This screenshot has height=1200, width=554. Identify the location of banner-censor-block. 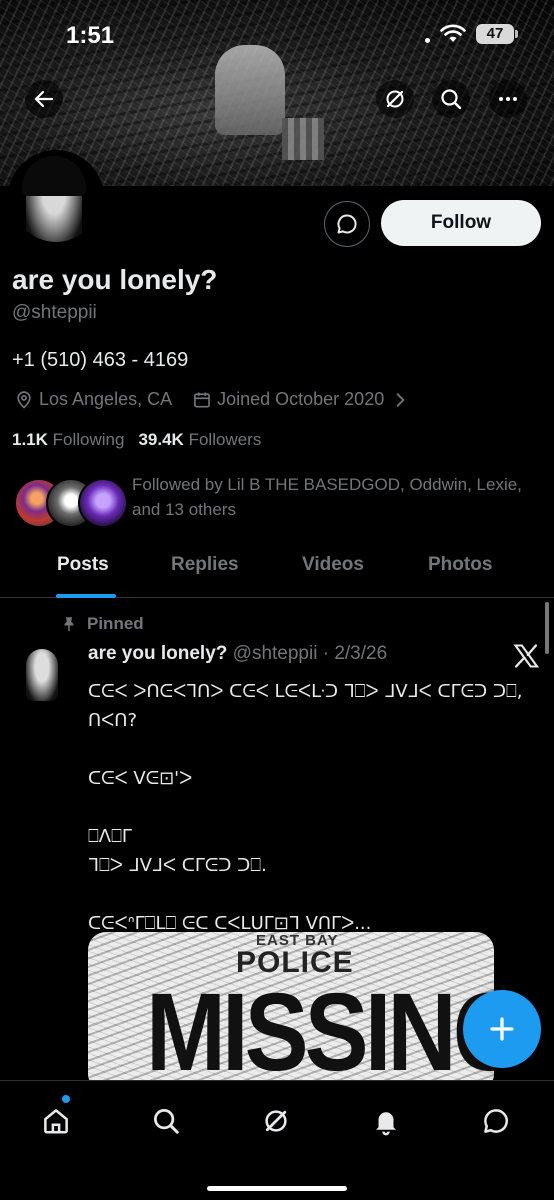
(303, 139).